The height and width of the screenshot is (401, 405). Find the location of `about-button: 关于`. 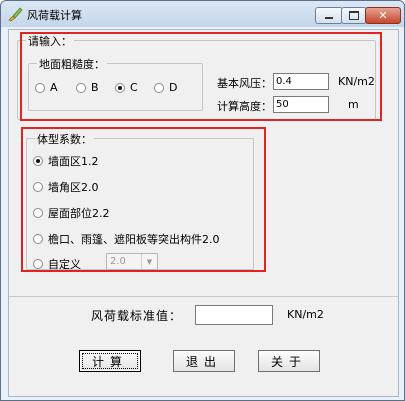

about-button: 关于 is located at coordinates (289, 361).